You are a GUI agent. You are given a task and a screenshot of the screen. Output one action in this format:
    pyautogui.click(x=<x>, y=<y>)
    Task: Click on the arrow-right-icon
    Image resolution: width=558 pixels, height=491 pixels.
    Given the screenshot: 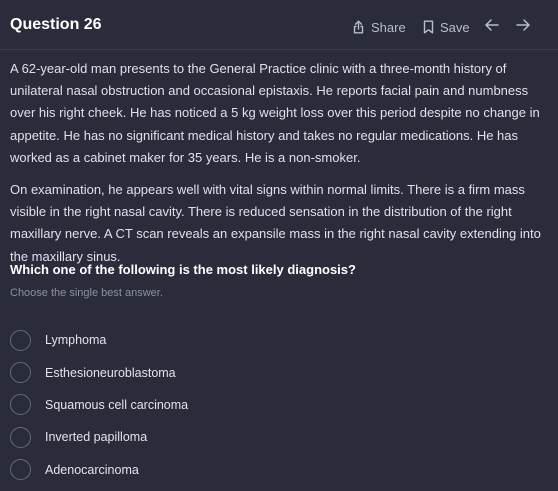 What is the action you would take?
    pyautogui.click(x=523, y=27)
    